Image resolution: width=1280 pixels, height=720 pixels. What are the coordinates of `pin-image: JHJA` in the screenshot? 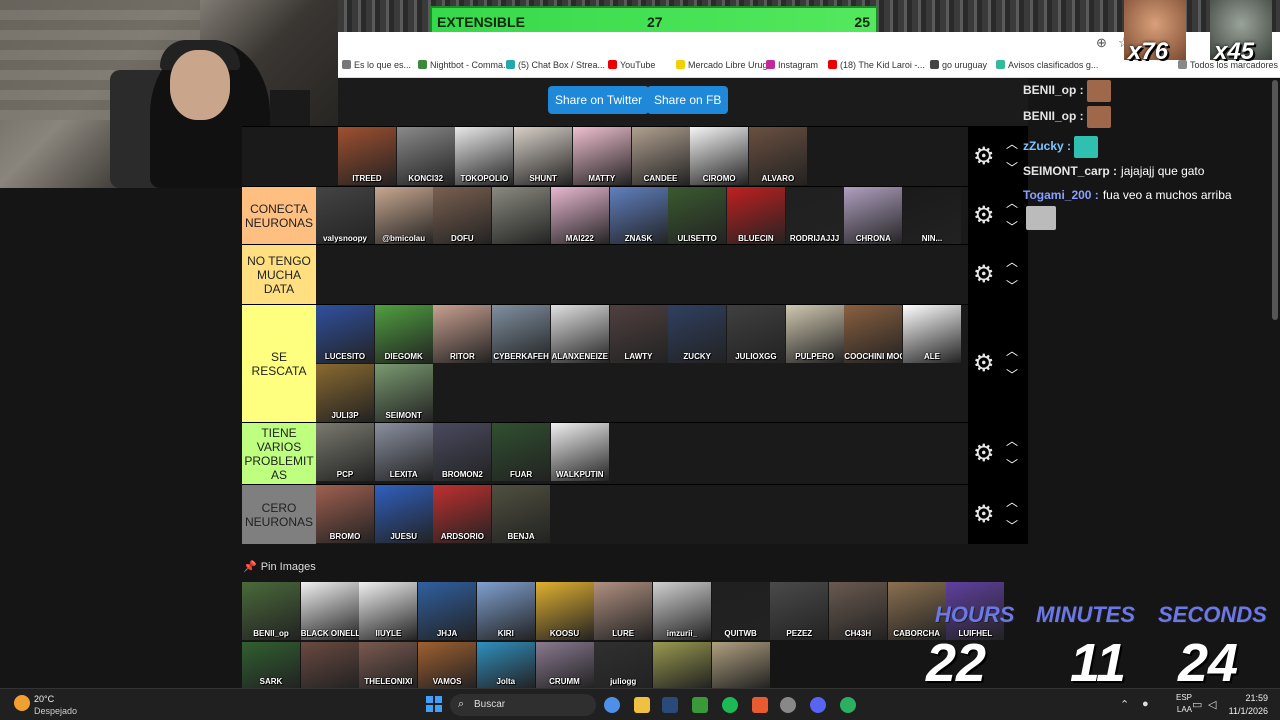 It's located at (447, 611).